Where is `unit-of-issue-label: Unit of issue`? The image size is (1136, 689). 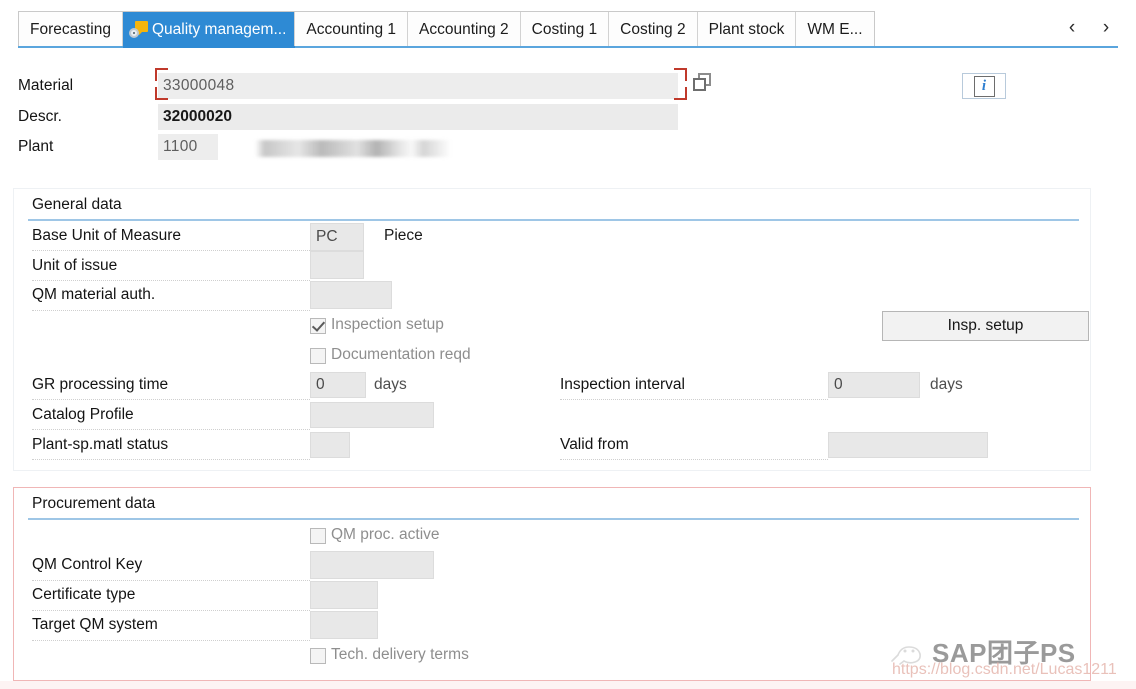
unit-of-issue-label: Unit of issue is located at coordinates (75, 265).